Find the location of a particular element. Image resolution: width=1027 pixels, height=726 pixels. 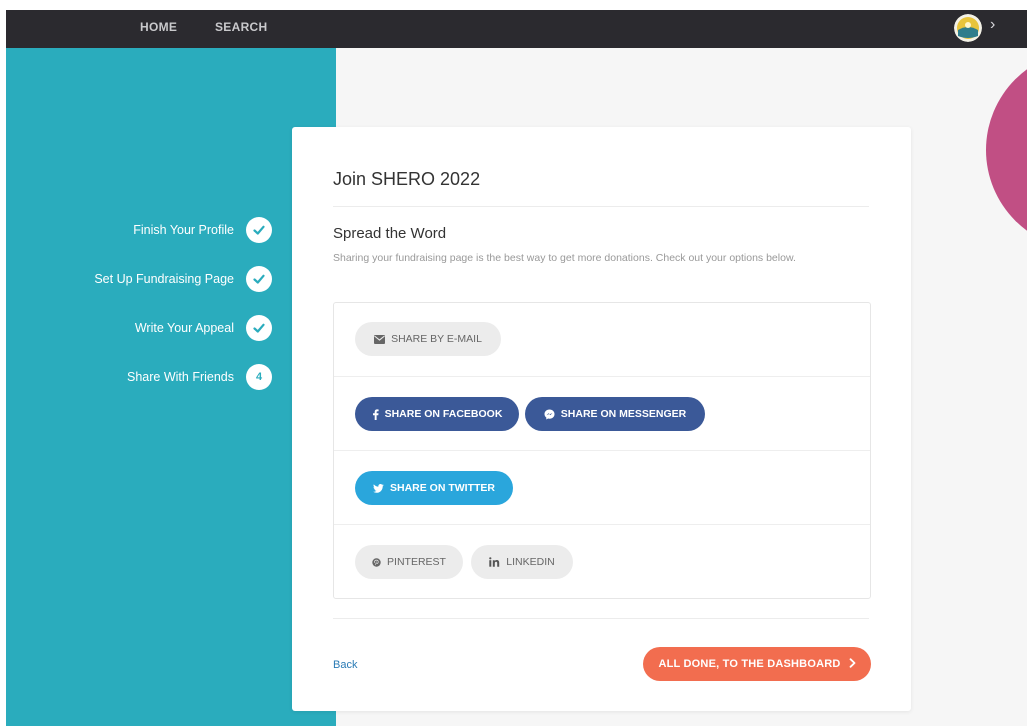

share-row-email: SHARE BY E-MAIL is located at coordinates (602, 340).